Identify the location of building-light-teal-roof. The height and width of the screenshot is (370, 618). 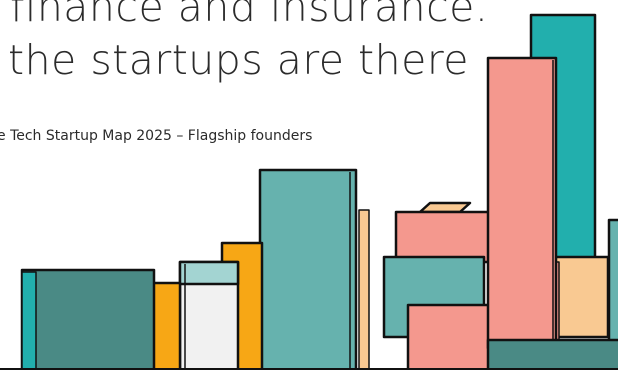
(209, 273).